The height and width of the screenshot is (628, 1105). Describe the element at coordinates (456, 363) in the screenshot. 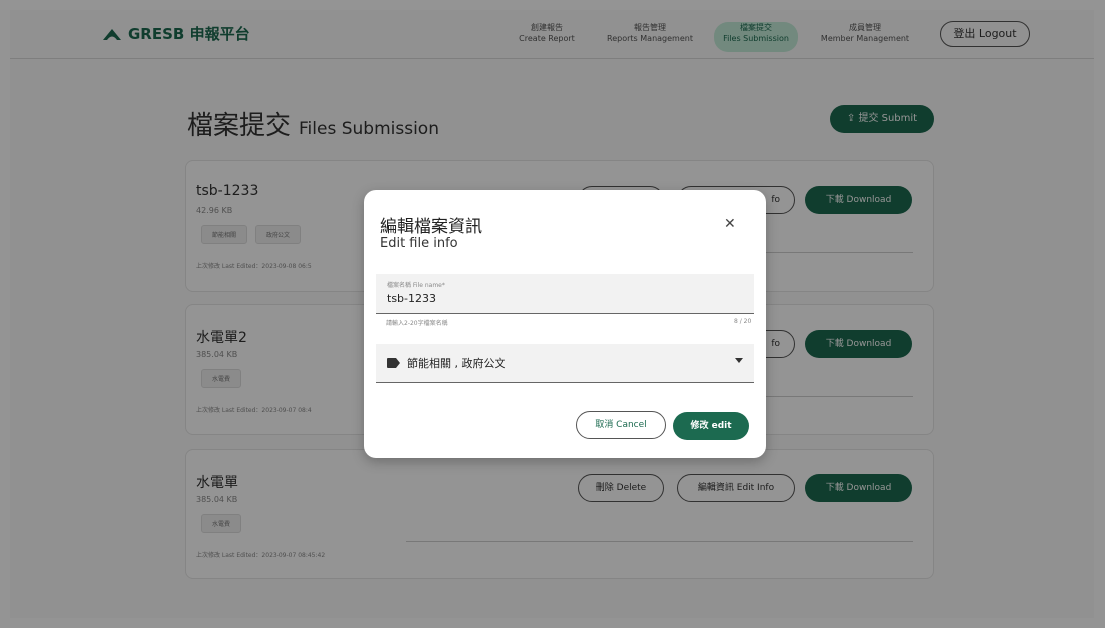

I see `tags-select-value: 節能相關 , 政府公文` at that location.